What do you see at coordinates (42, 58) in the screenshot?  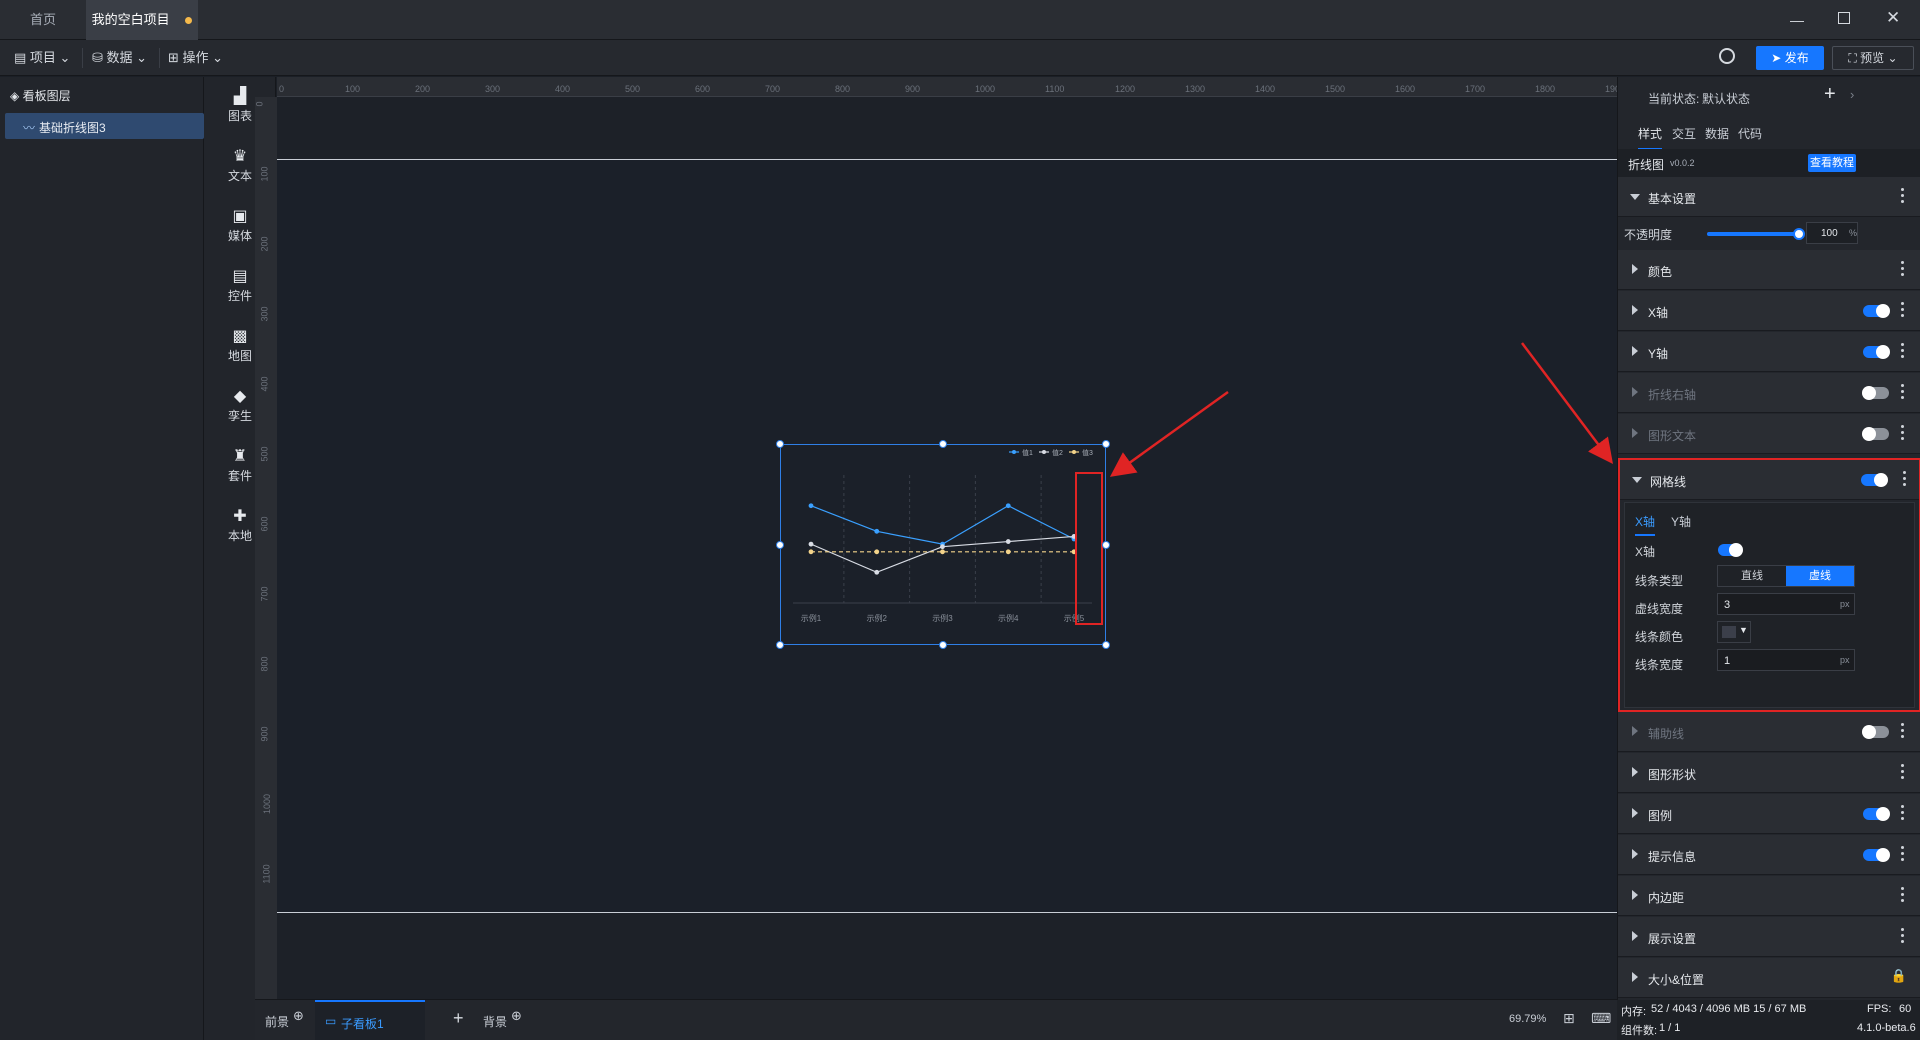 I see `menu-project: ▤ 项目 ⌄` at bounding box center [42, 58].